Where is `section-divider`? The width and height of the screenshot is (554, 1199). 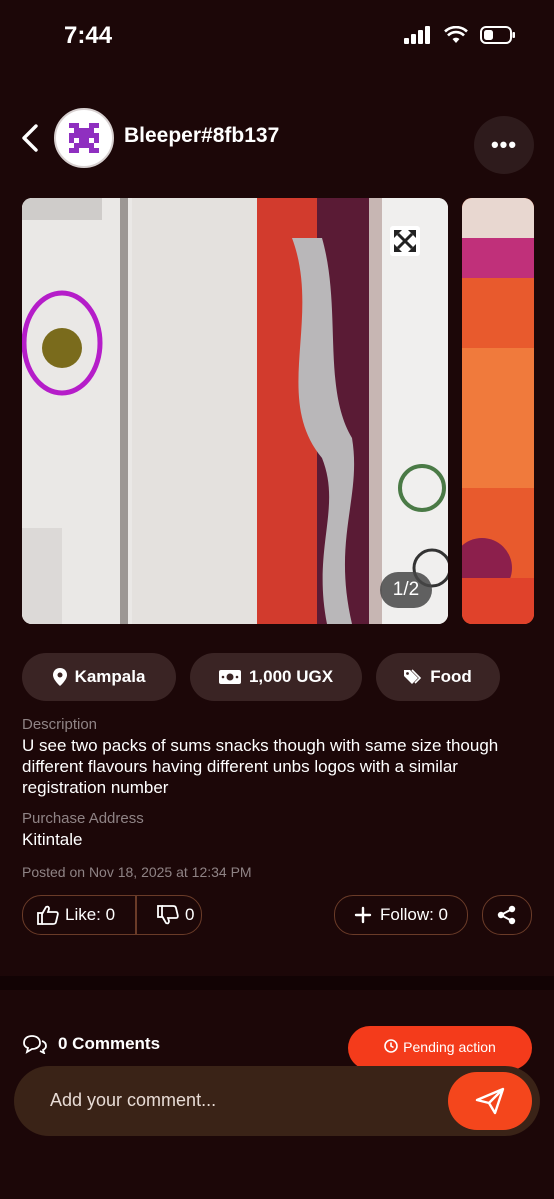
section-divider is located at coordinates (277, 983).